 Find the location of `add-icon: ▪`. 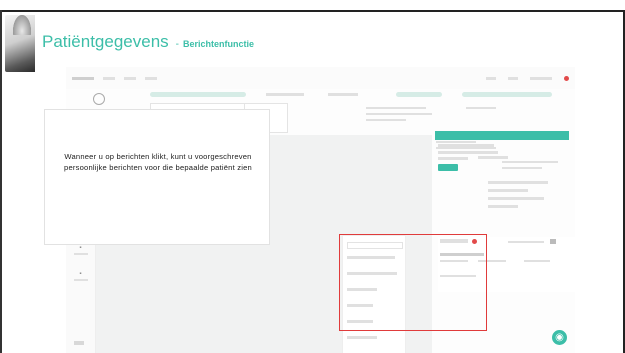

add-icon: ▪ is located at coordinates (80, 274).